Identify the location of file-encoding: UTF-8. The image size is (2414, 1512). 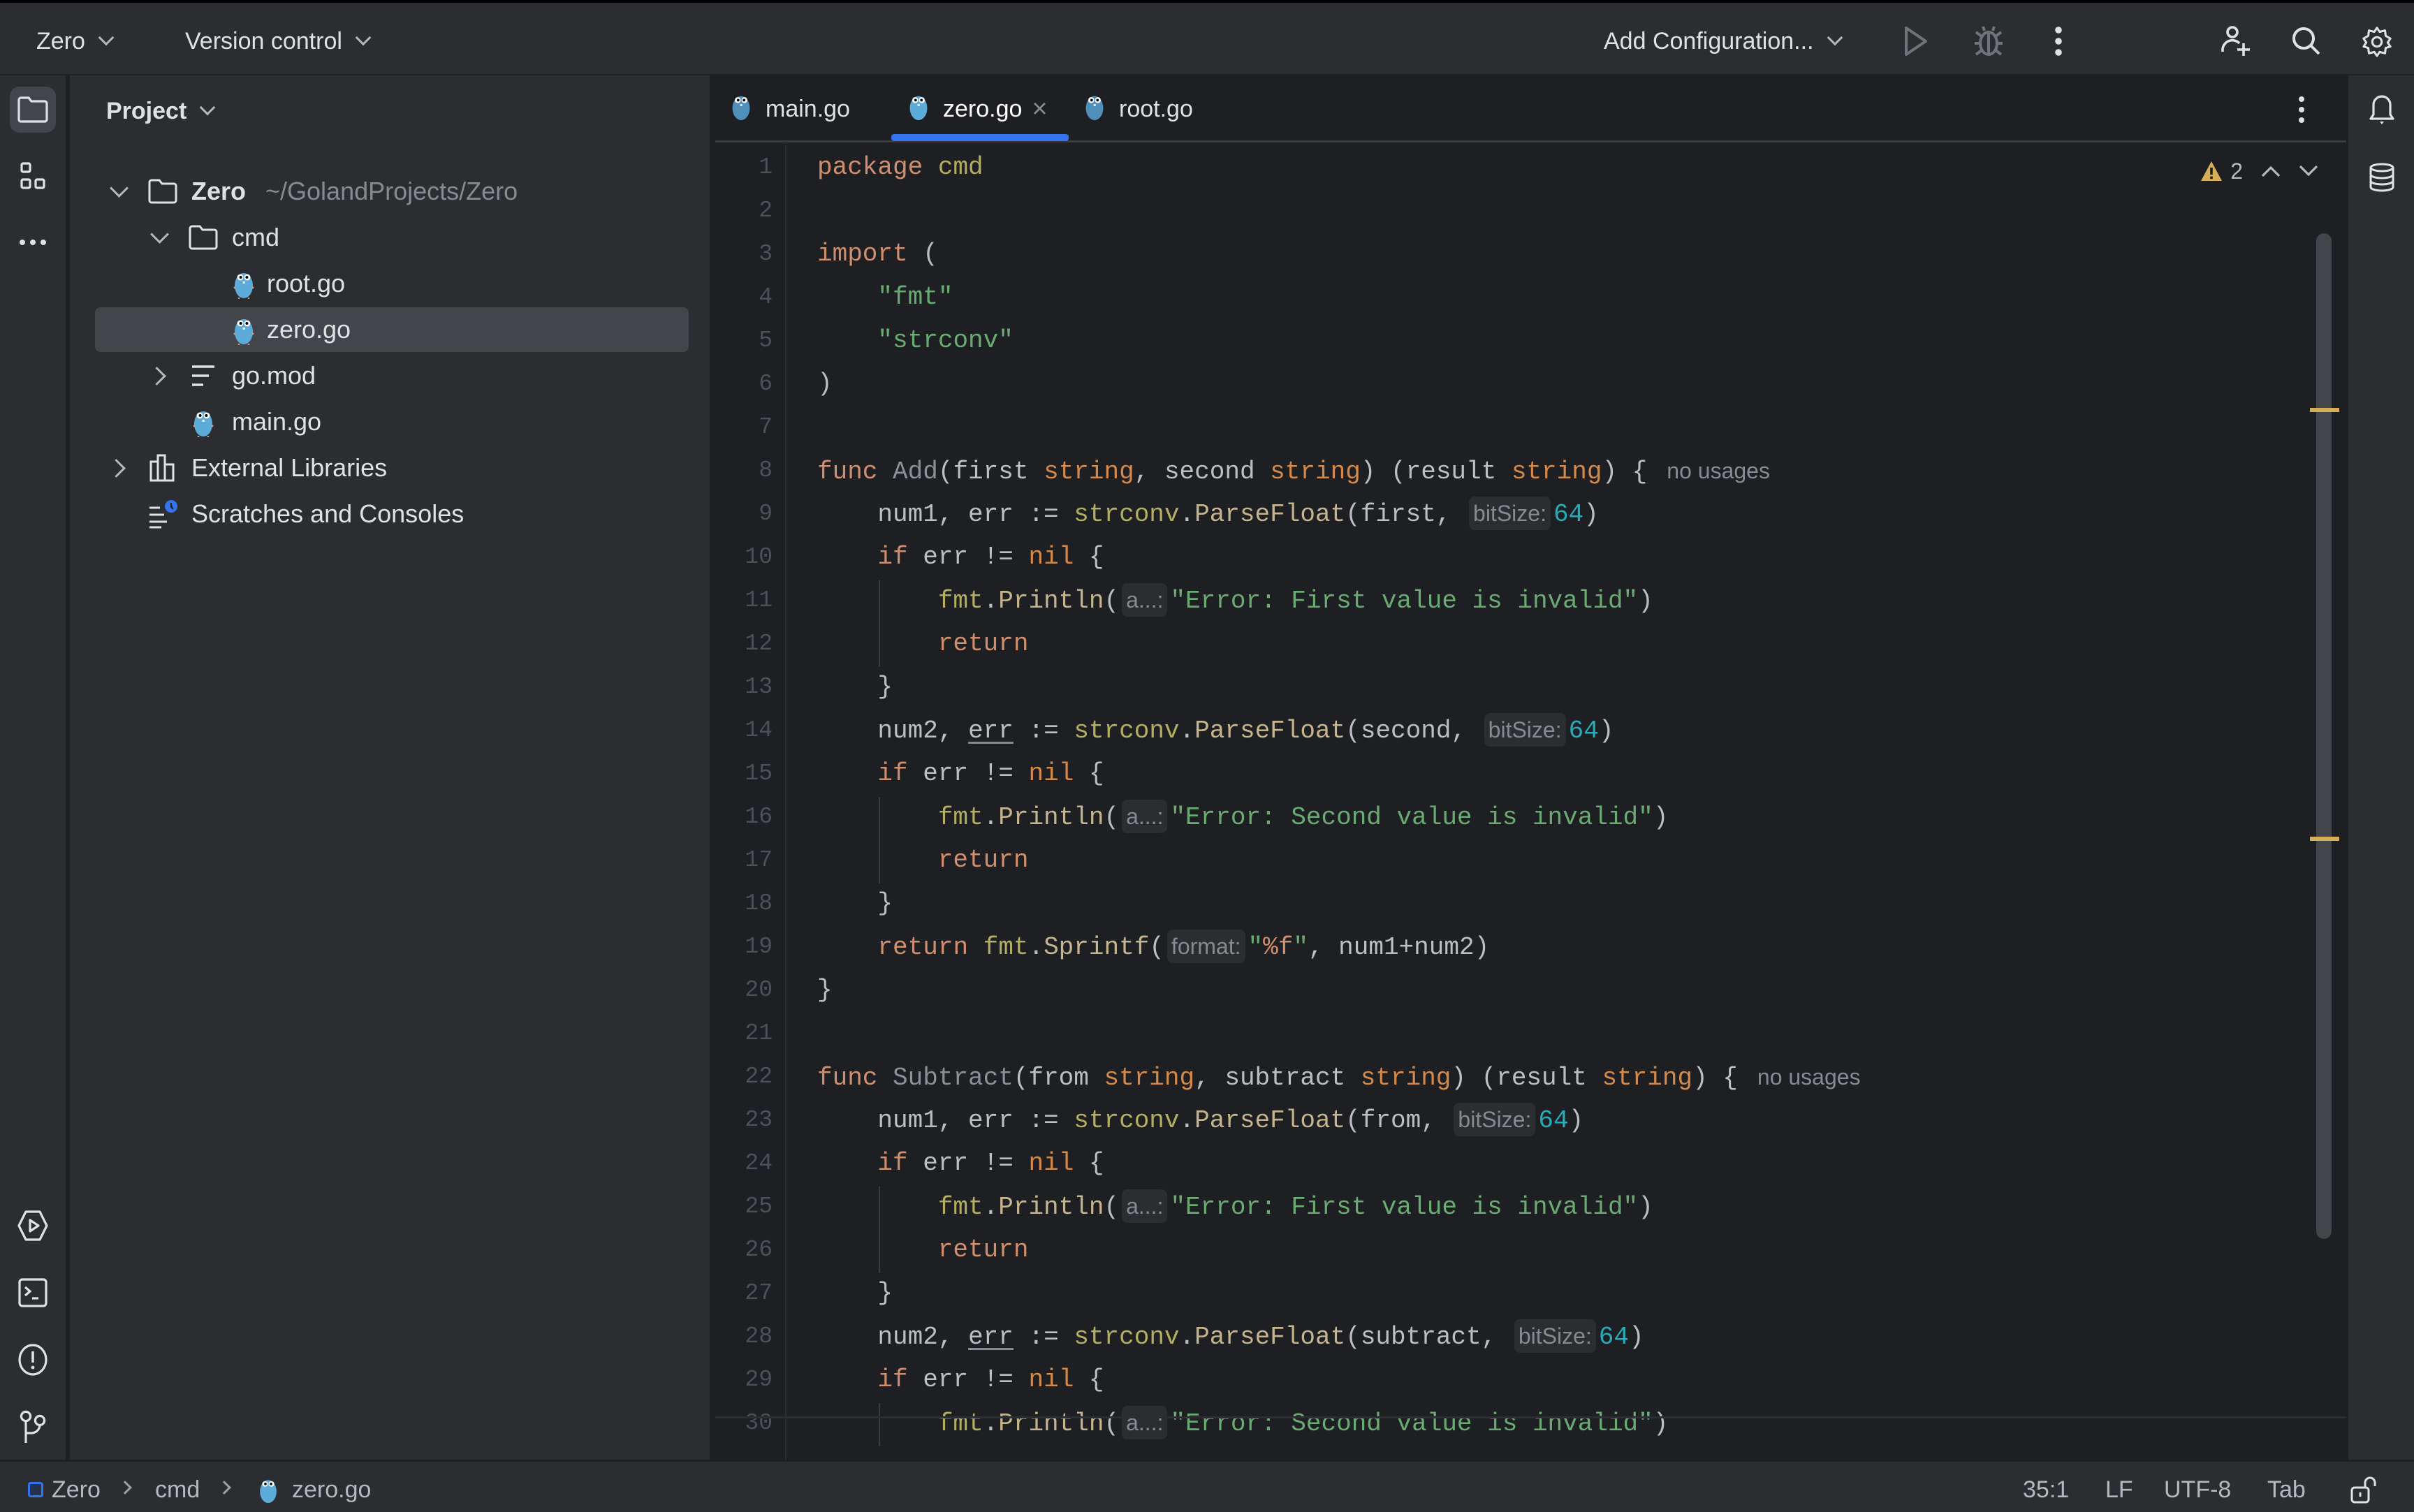
(2197, 1489).